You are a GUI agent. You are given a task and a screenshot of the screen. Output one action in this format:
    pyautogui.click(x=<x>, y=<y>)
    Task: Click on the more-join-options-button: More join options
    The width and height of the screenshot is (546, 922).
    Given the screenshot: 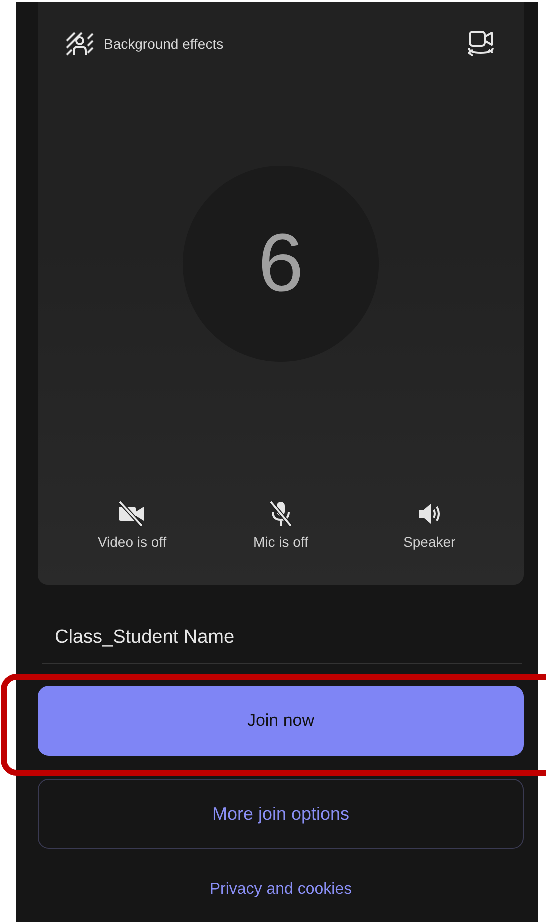 What is the action you would take?
    pyautogui.click(x=281, y=814)
    